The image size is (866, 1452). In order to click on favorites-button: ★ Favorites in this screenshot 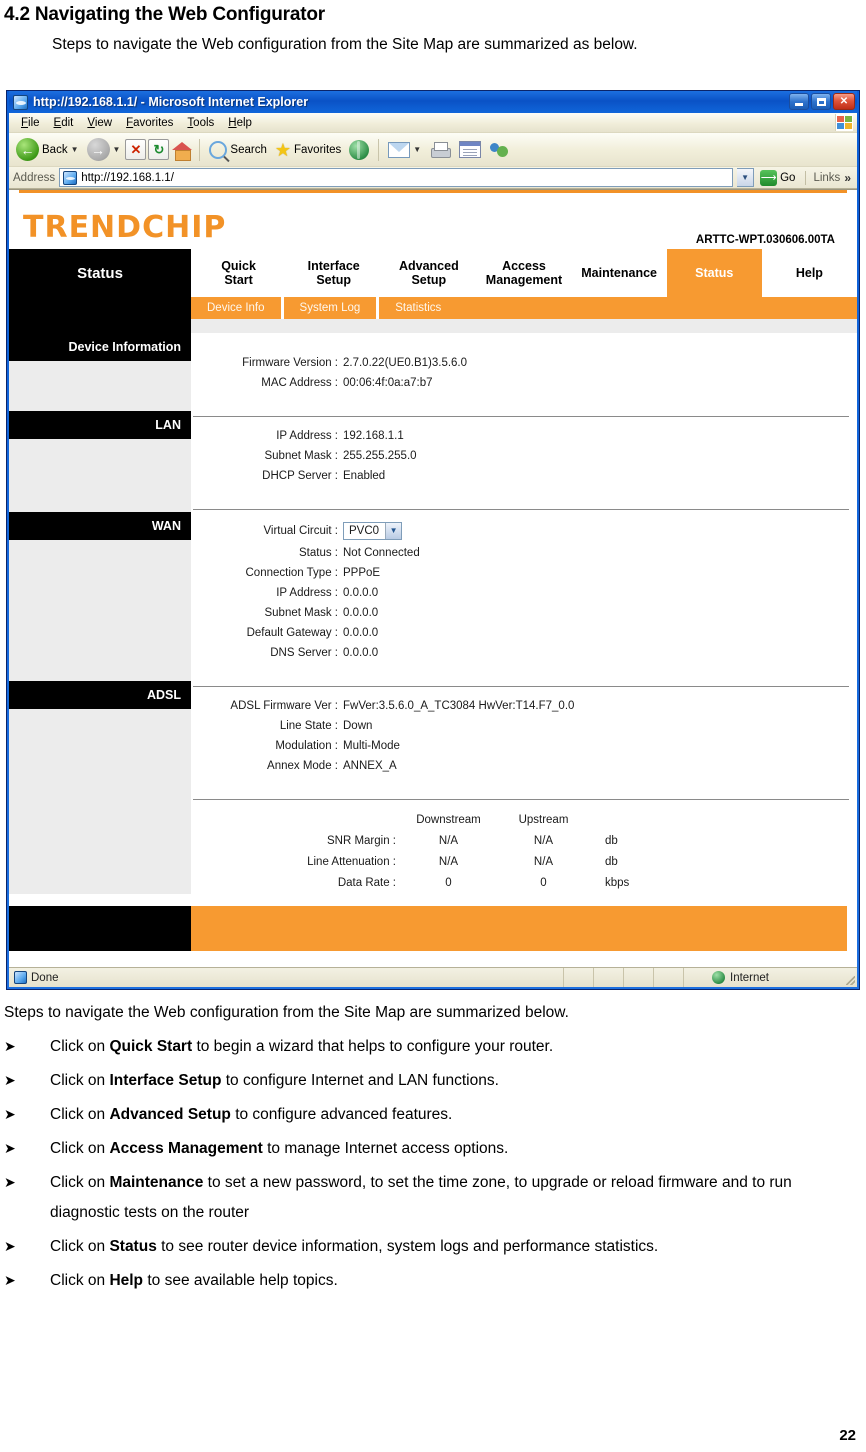, I will do `click(308, 150)`.